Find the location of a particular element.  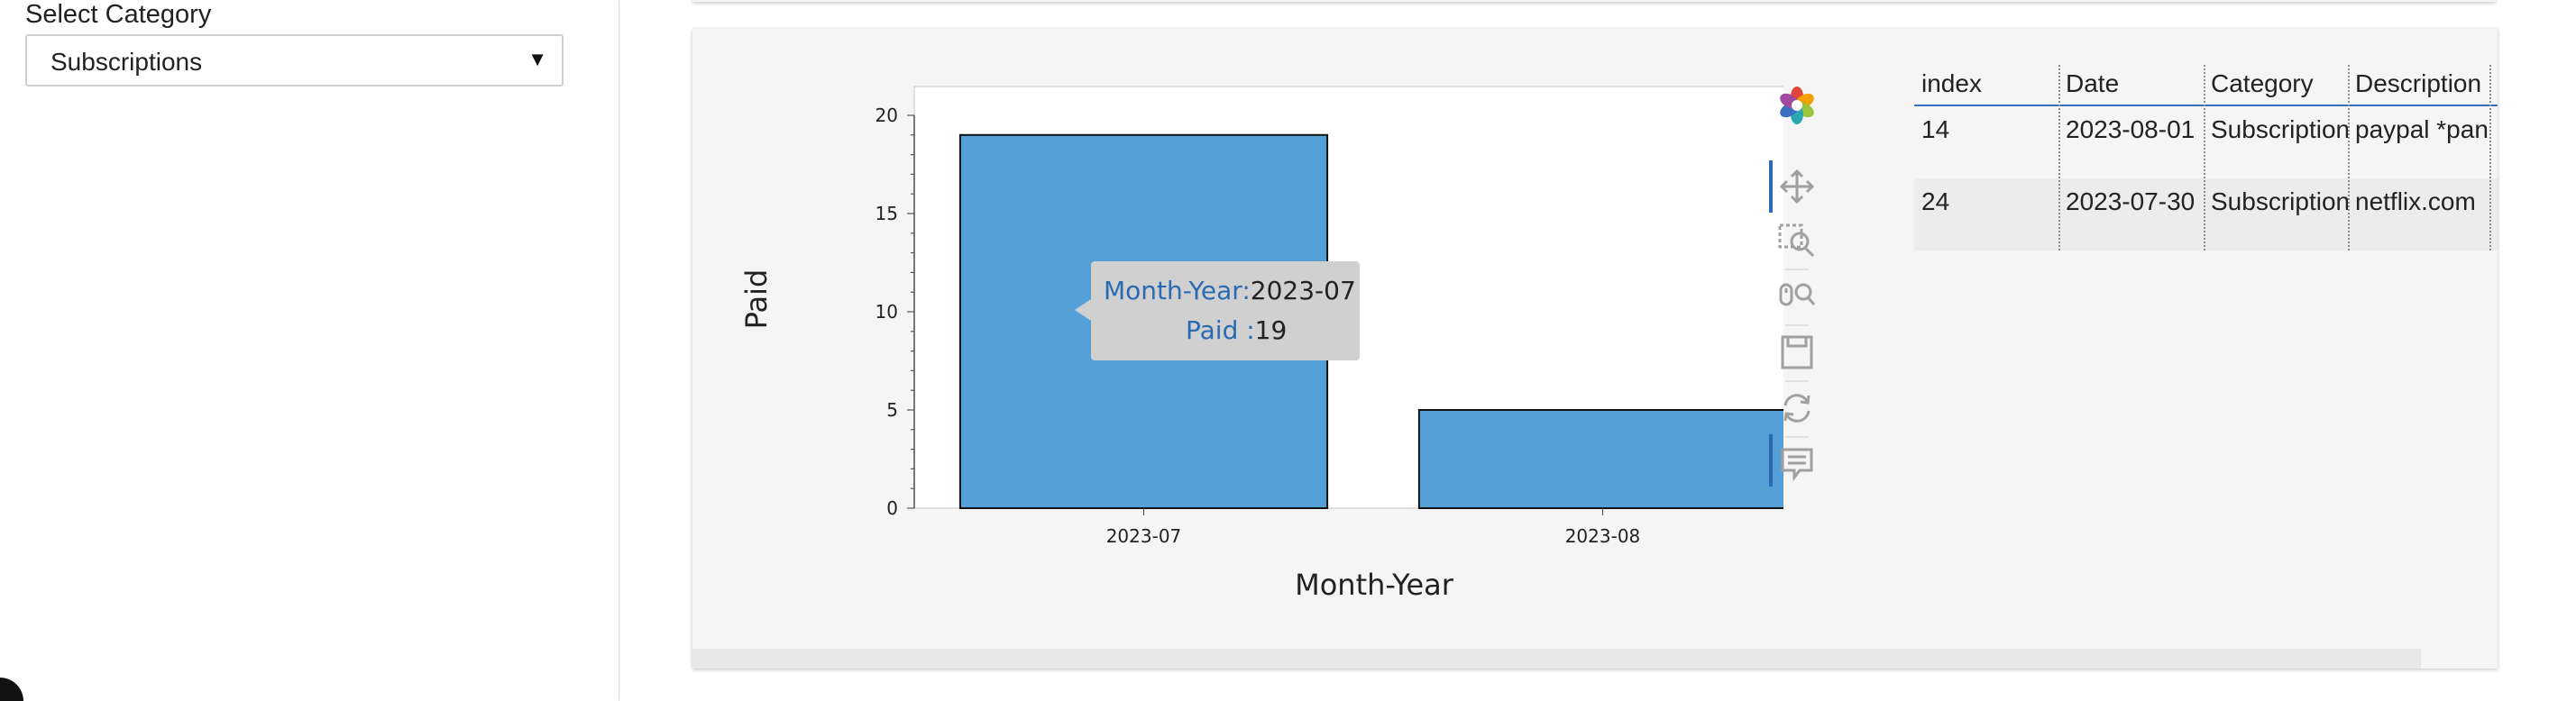

x-tick-label: 2023-08 is located at coordinates (1603, 536).